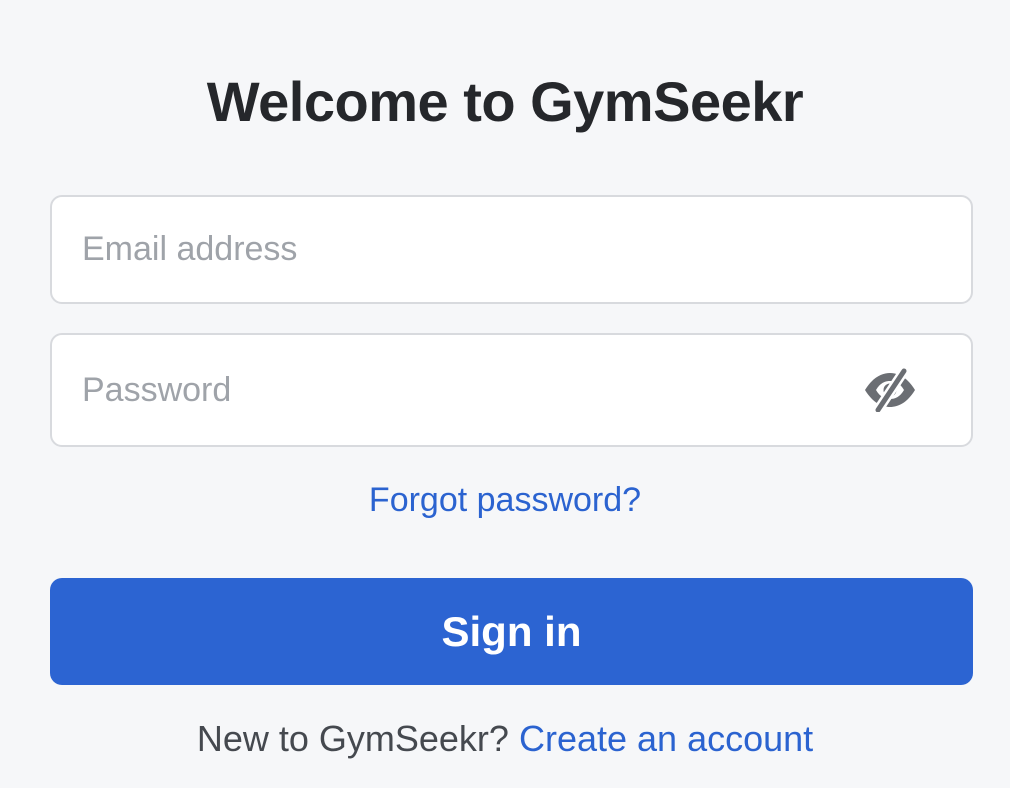  Describe the element at coordinates (505, 101) in the screenshot. I see `page-title: Welcome to GymSeekr` at that location.